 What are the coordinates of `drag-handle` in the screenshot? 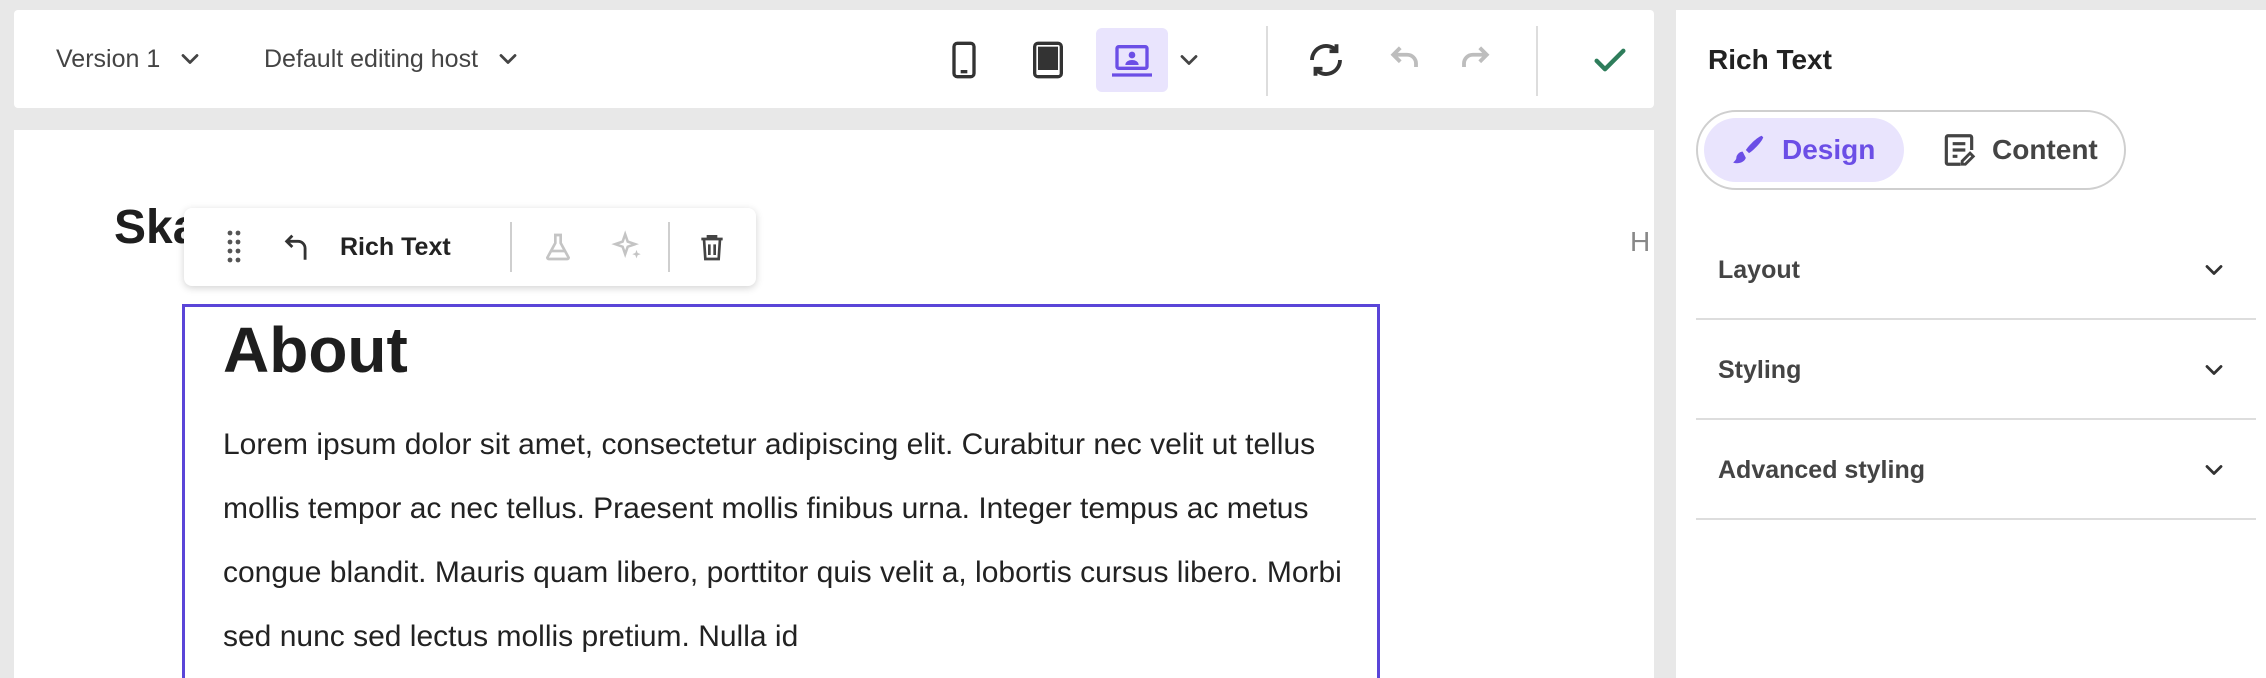 It's located at (234, 247).